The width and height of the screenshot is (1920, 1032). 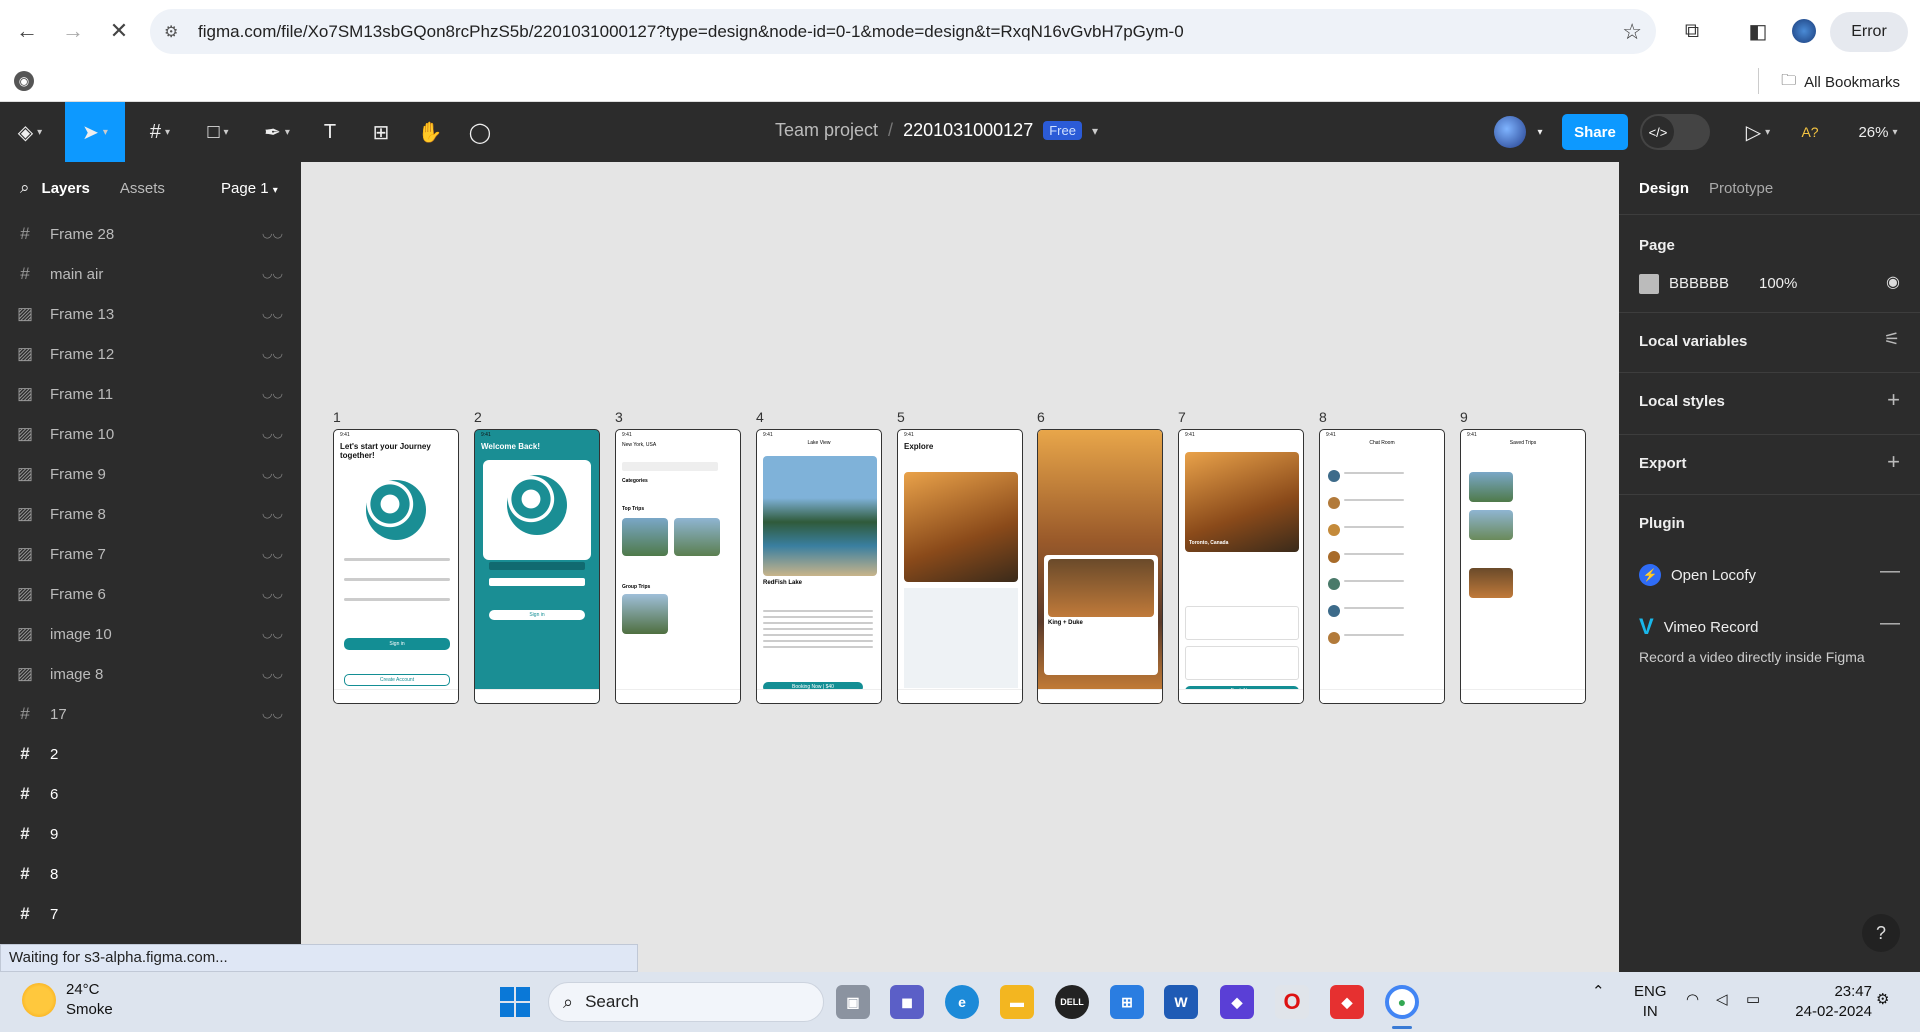 What do you see at coordinates (150, 874) in the screenshot?
I see `layer-item: #8` at bounding box center [150, 874].